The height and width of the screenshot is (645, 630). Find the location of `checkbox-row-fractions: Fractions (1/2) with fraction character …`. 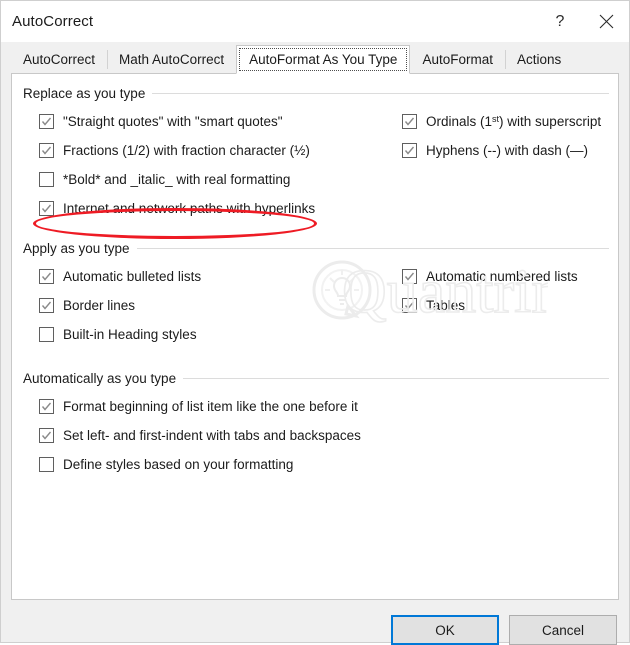

checkbox-row-fractions: Fractions (1/2) with fraction character … is located at coordinates (174, 153).